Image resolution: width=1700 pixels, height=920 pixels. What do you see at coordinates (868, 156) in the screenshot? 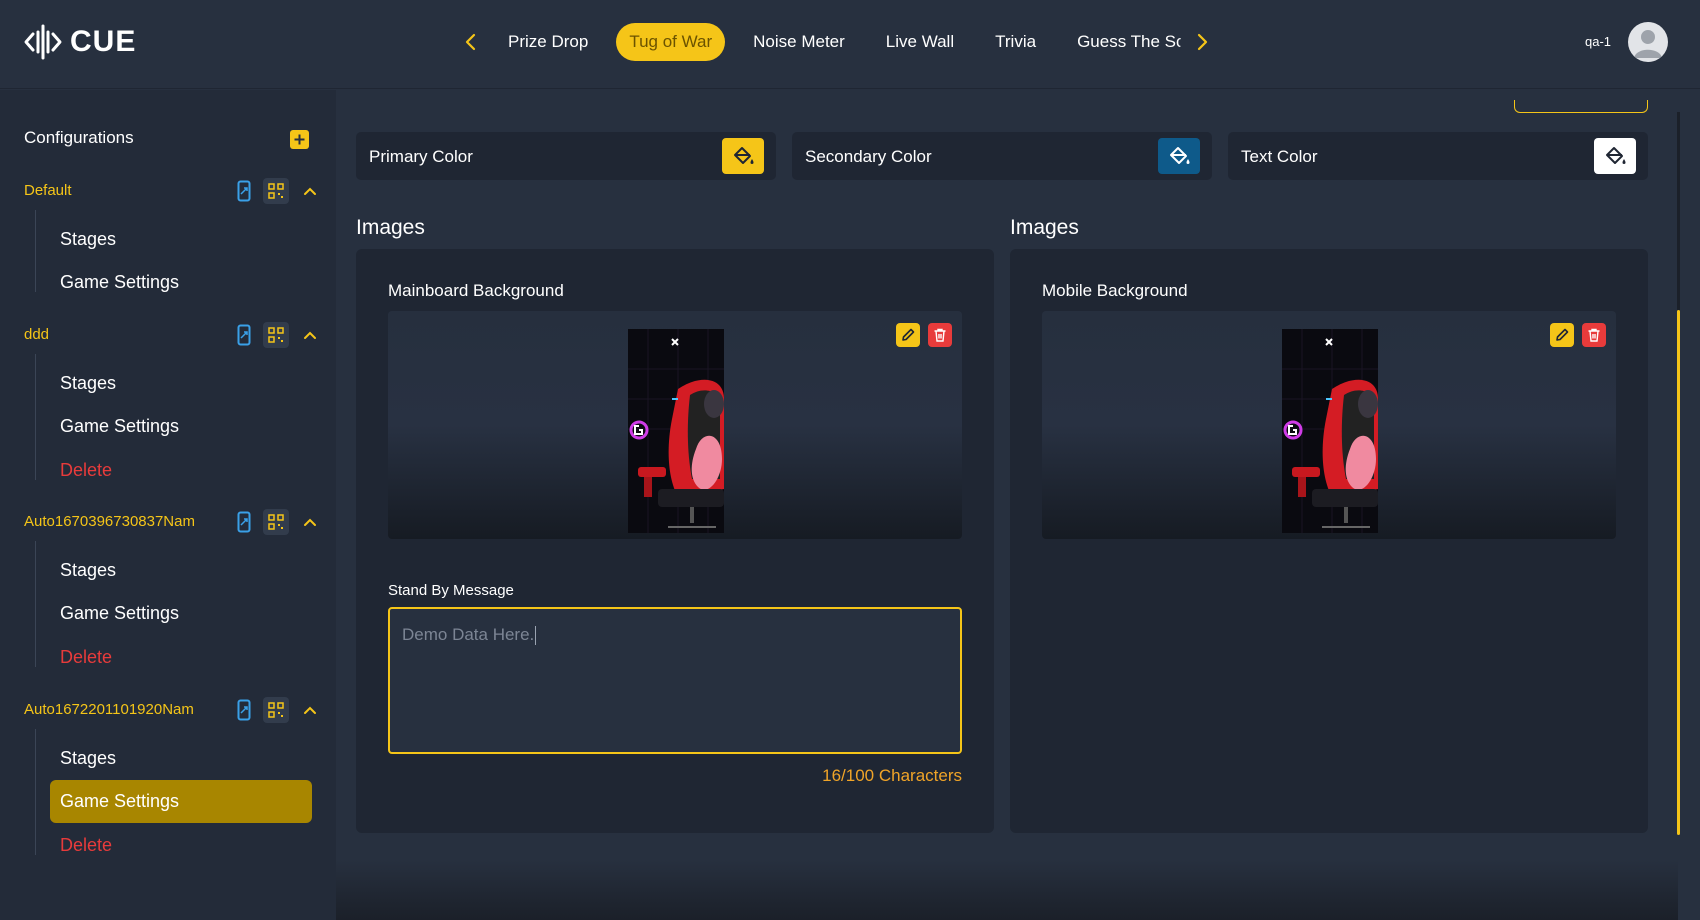
I see `secondary-color-label: Secondary Color` at bounding box center [868, 156].